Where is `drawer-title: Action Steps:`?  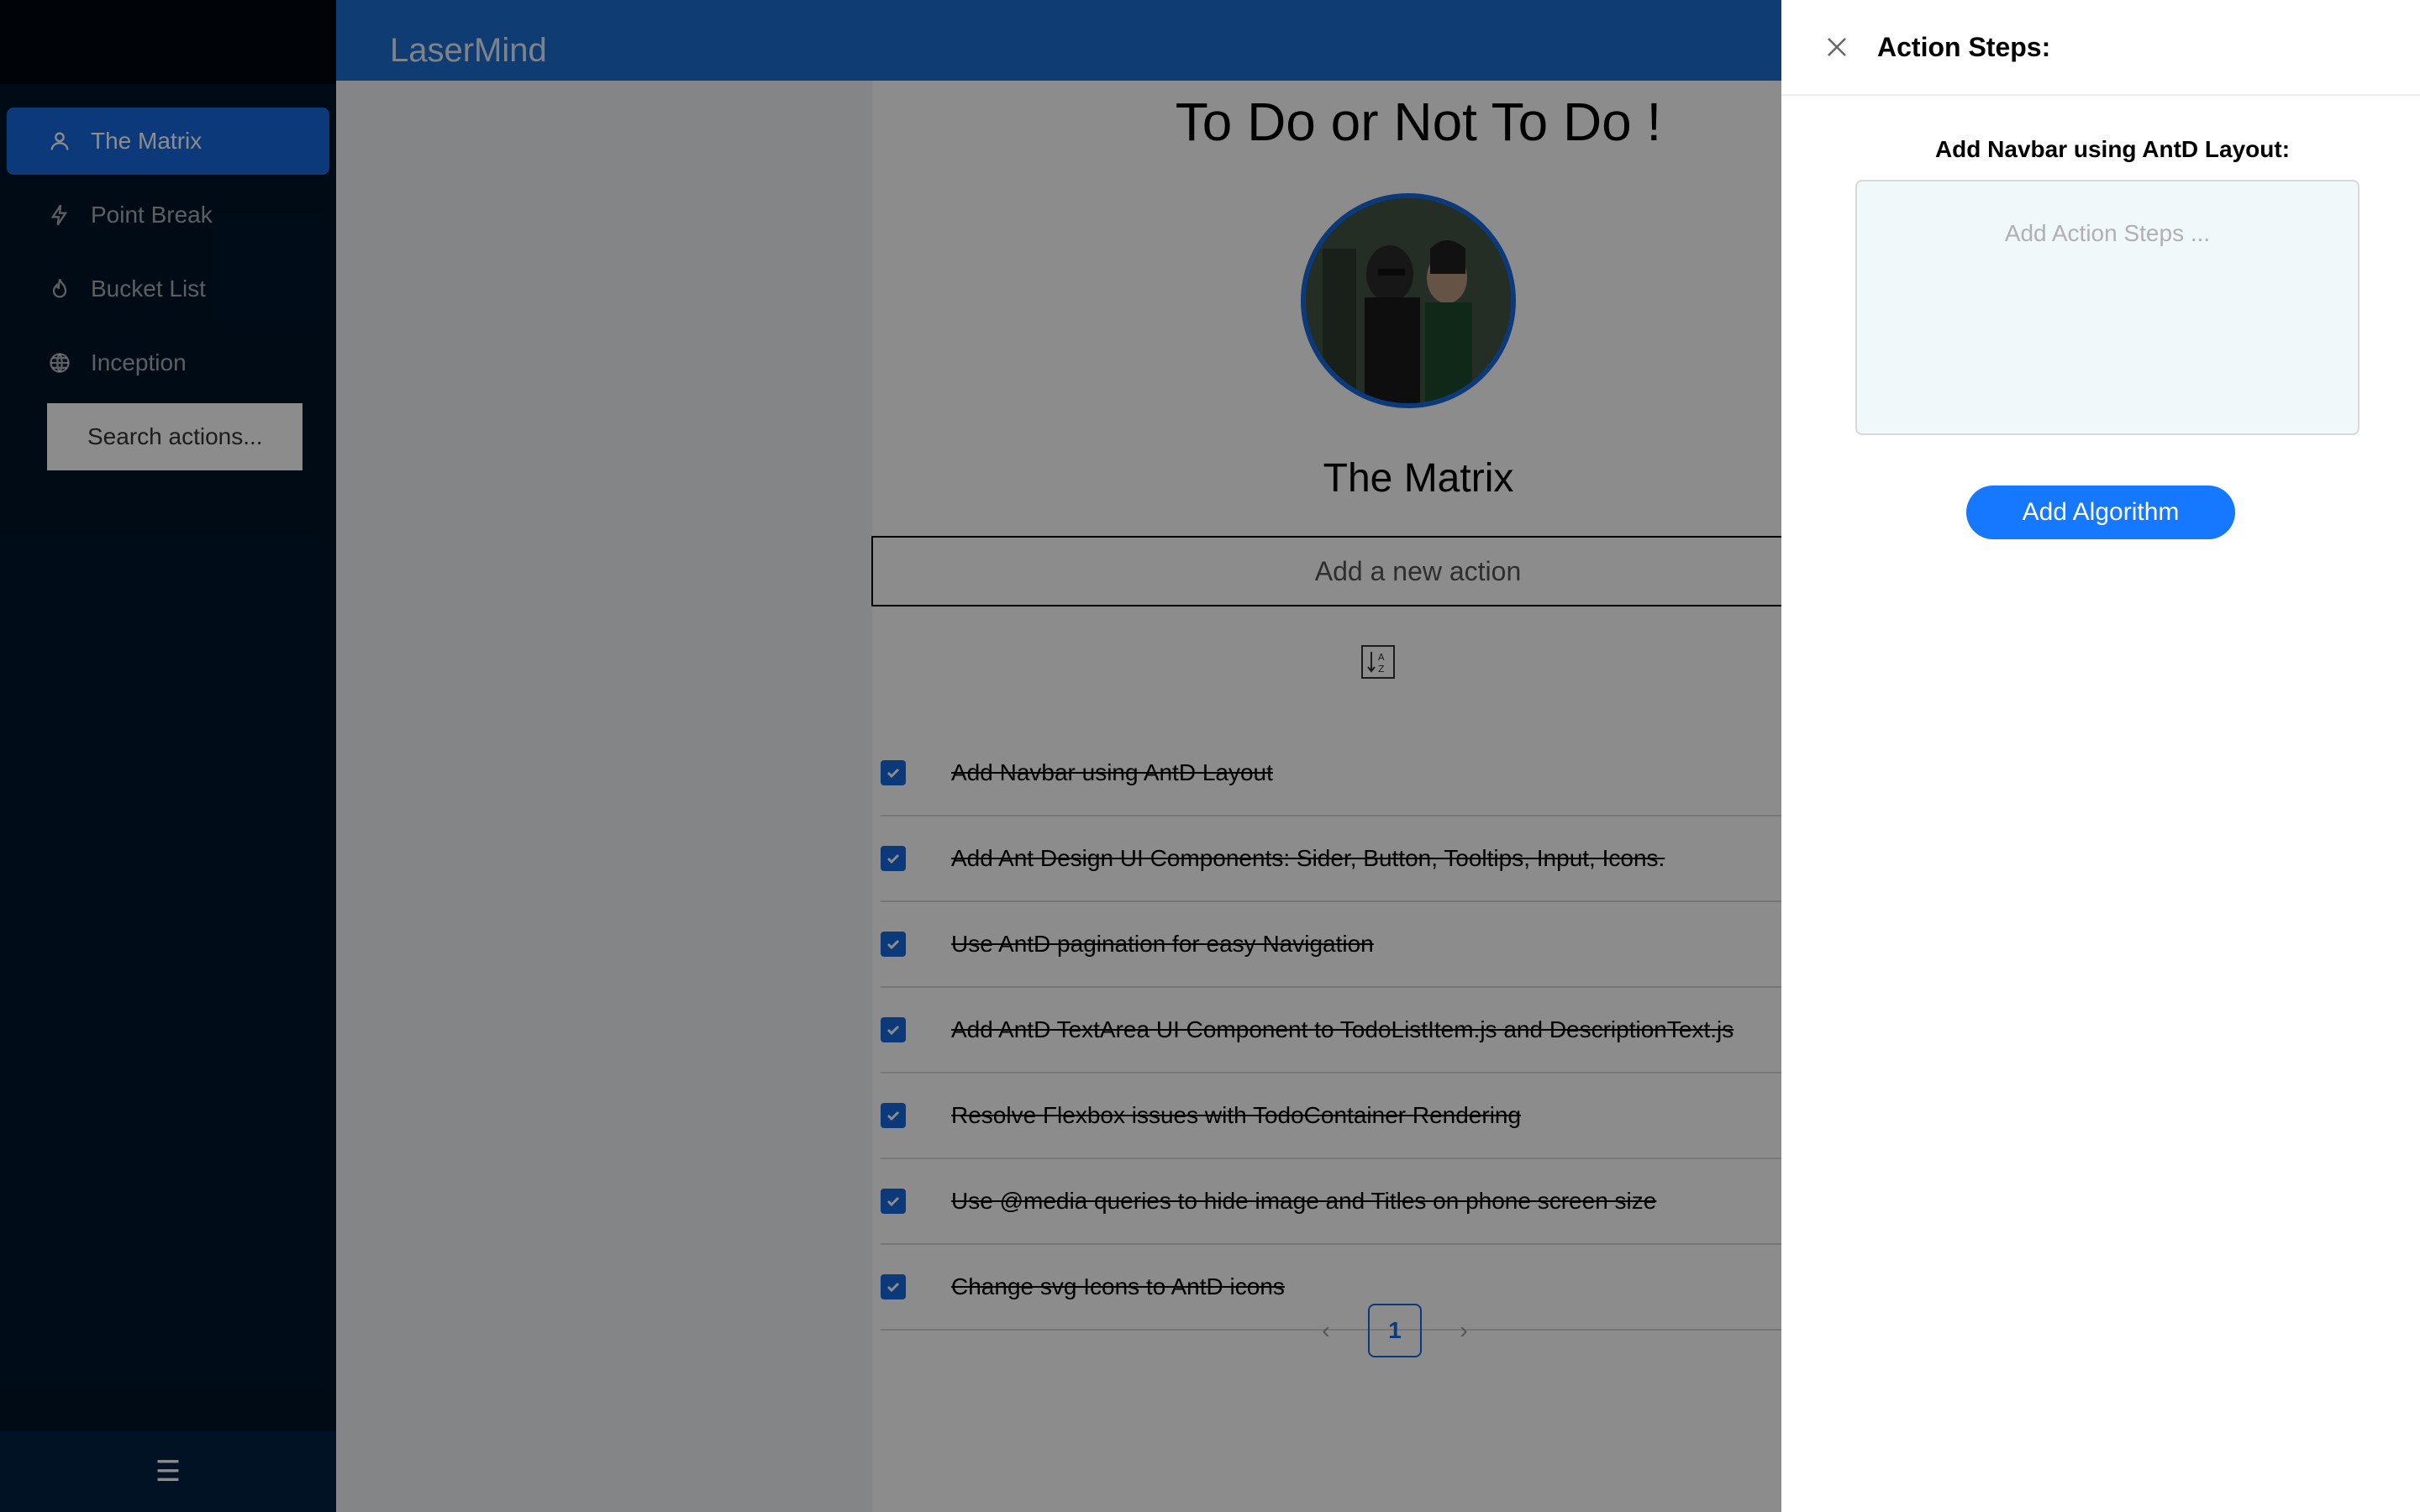 drawer-title: Action Steps: is located at coordinates (1964, 46).